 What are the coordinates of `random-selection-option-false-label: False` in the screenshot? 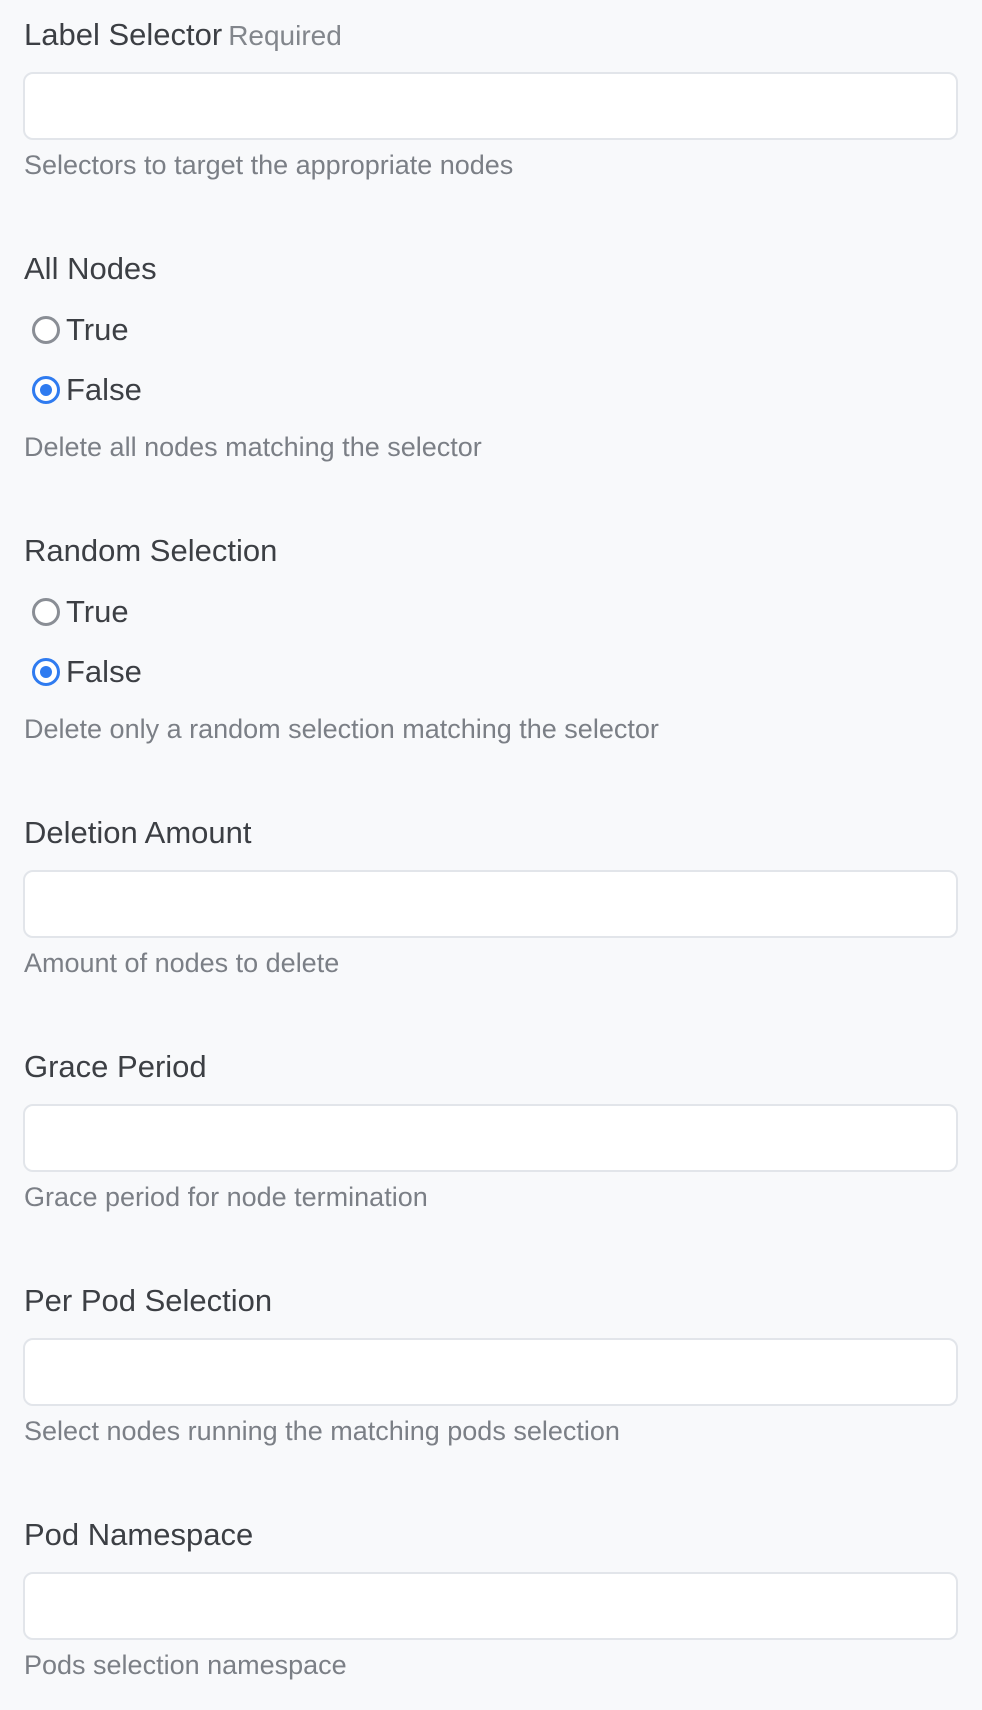 It's located at (104, 671).